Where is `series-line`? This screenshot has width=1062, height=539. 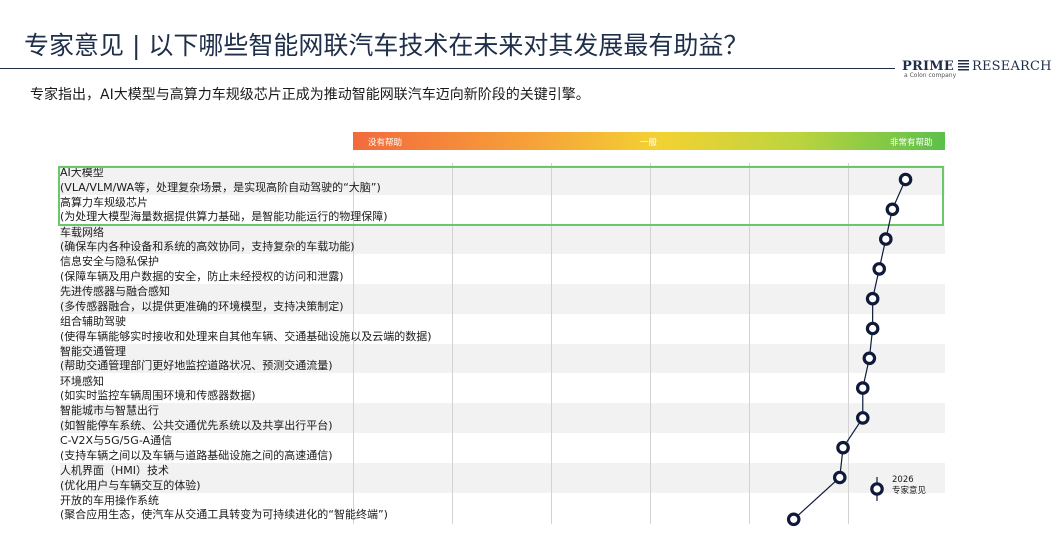 series-line is located at coordinates (850, 349).